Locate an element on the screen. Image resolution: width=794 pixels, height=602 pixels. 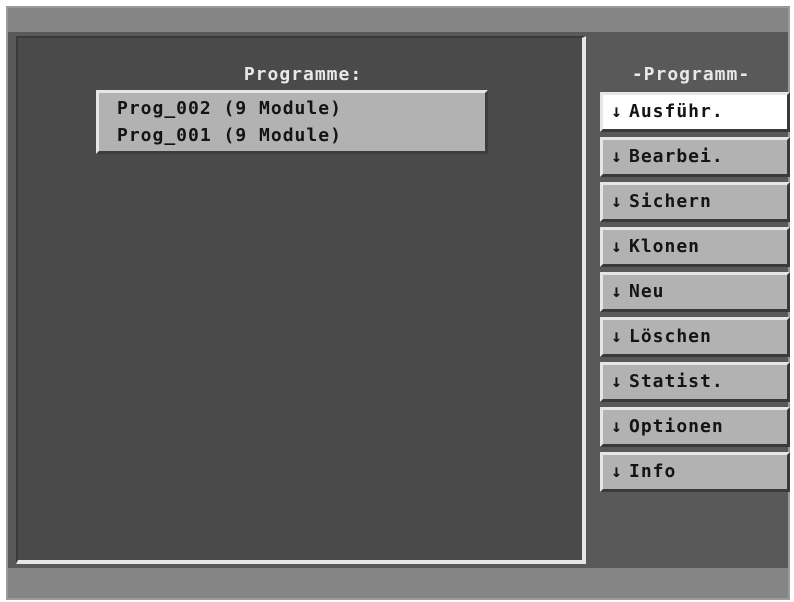
options-button: ↓ Optionen is located at coordinates (695, 427).